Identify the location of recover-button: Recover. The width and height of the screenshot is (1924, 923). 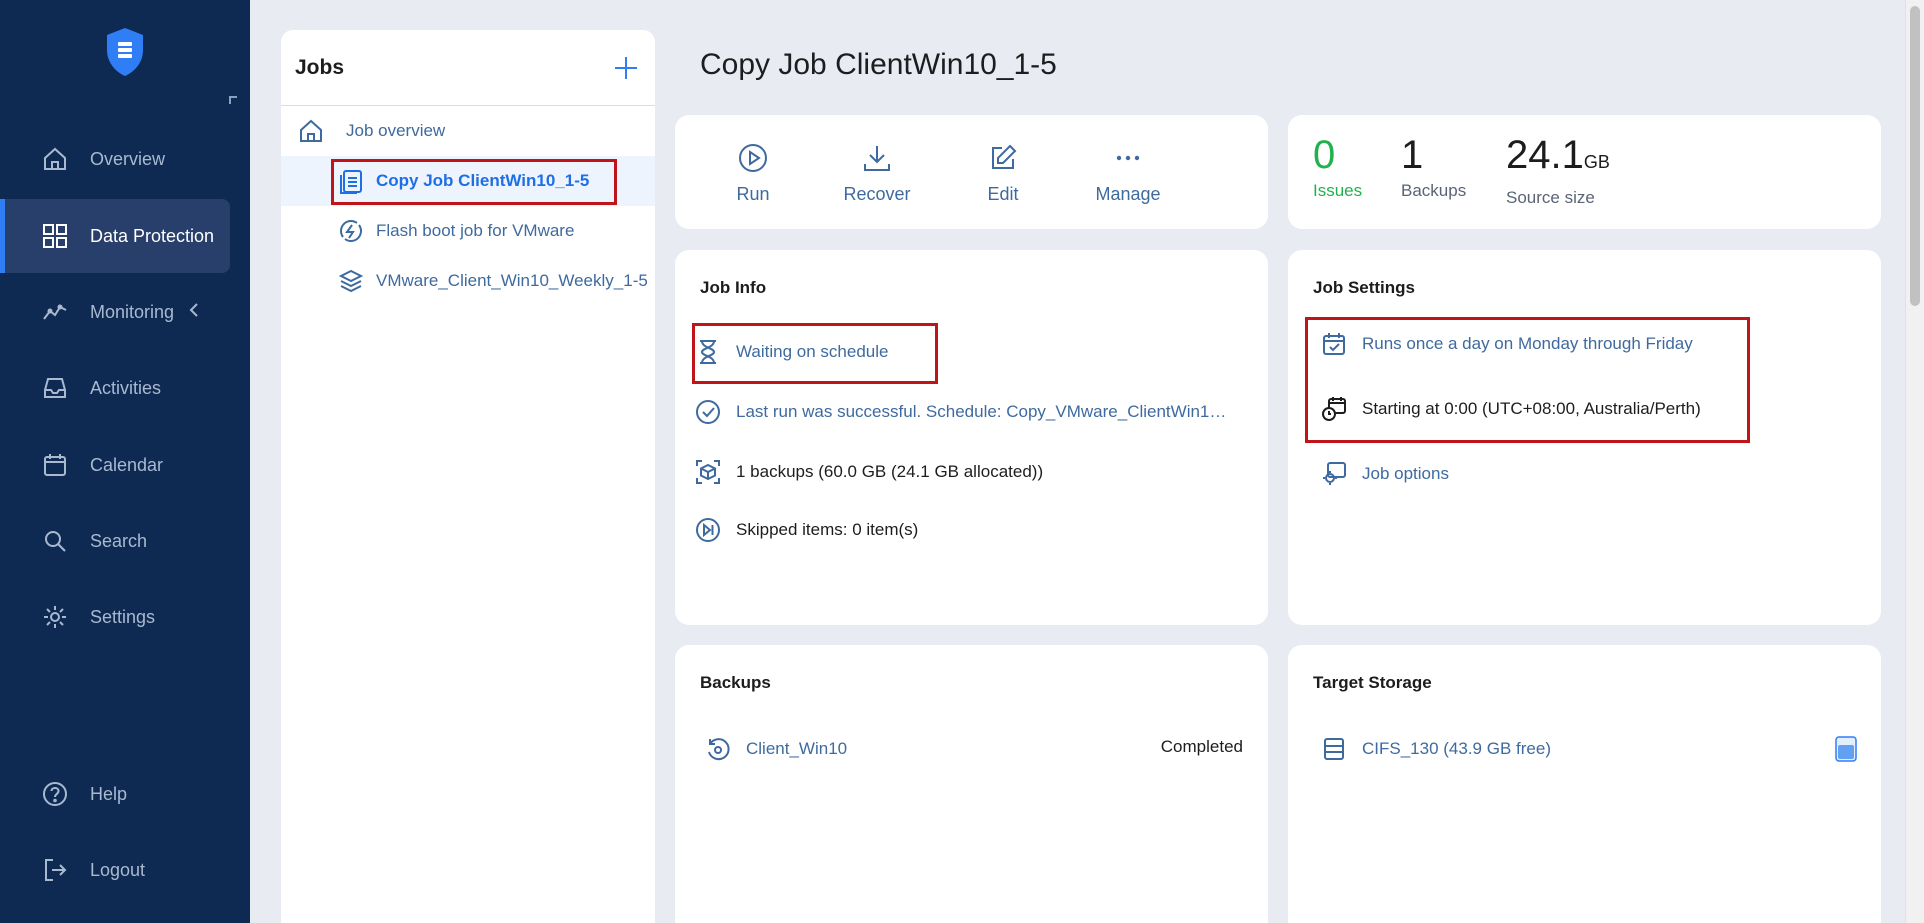
(877, 172).